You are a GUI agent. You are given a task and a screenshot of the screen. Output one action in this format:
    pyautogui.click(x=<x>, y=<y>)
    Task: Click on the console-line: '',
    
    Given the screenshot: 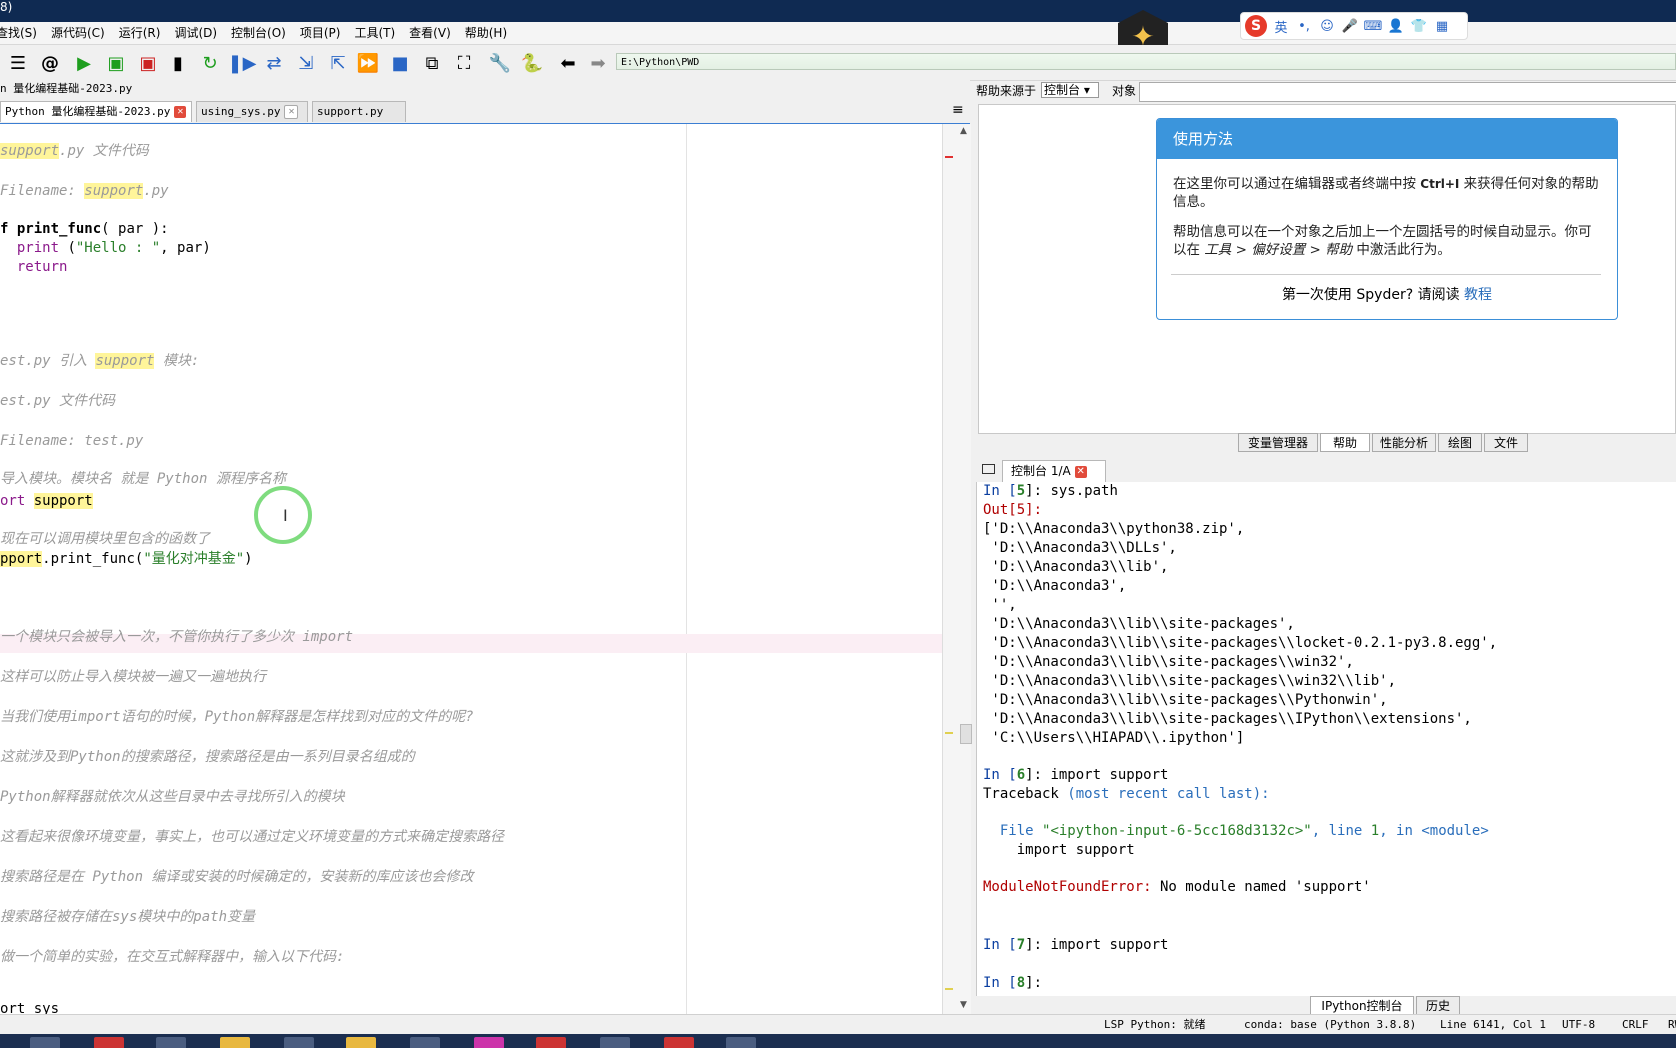 What is the action you would take?
    pyautogui.click(x=1000, y=605)
    